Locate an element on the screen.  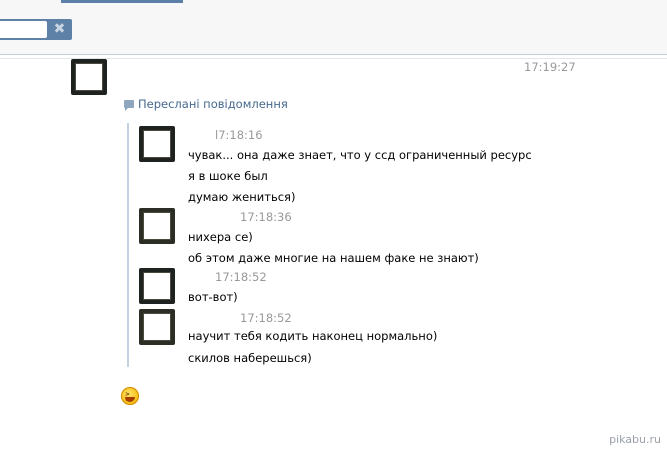
forwarded-messages-label: Переслані повідомлення is located at coordinates (206, 104).